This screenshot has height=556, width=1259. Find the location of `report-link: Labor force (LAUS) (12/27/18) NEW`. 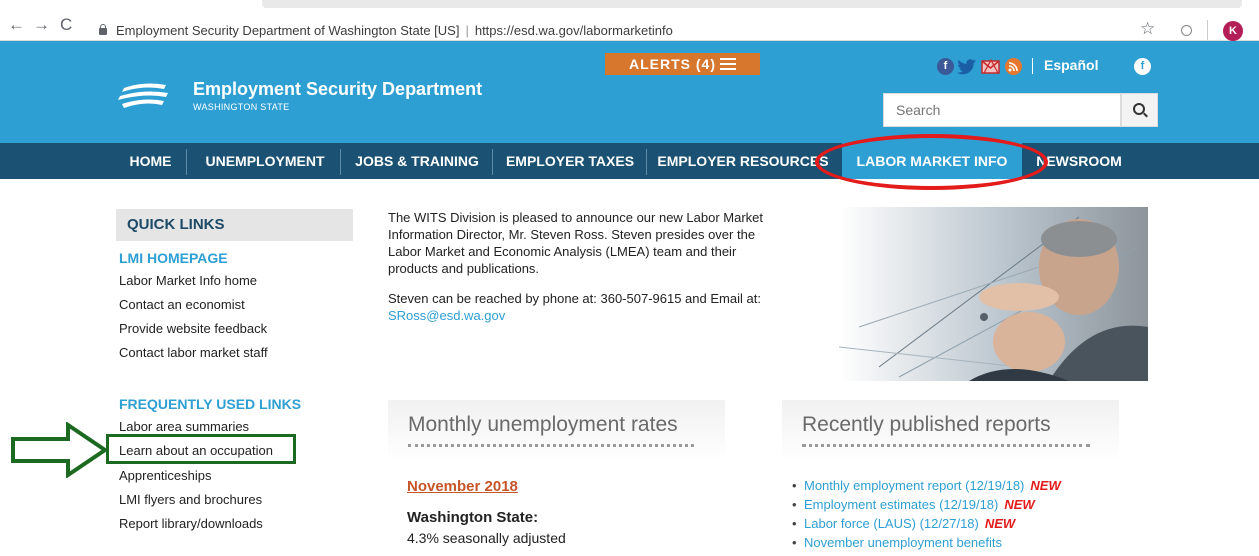

report-link: Labor force (LAUS) (12/27/18) NEW is located at coordinates (904, 523).